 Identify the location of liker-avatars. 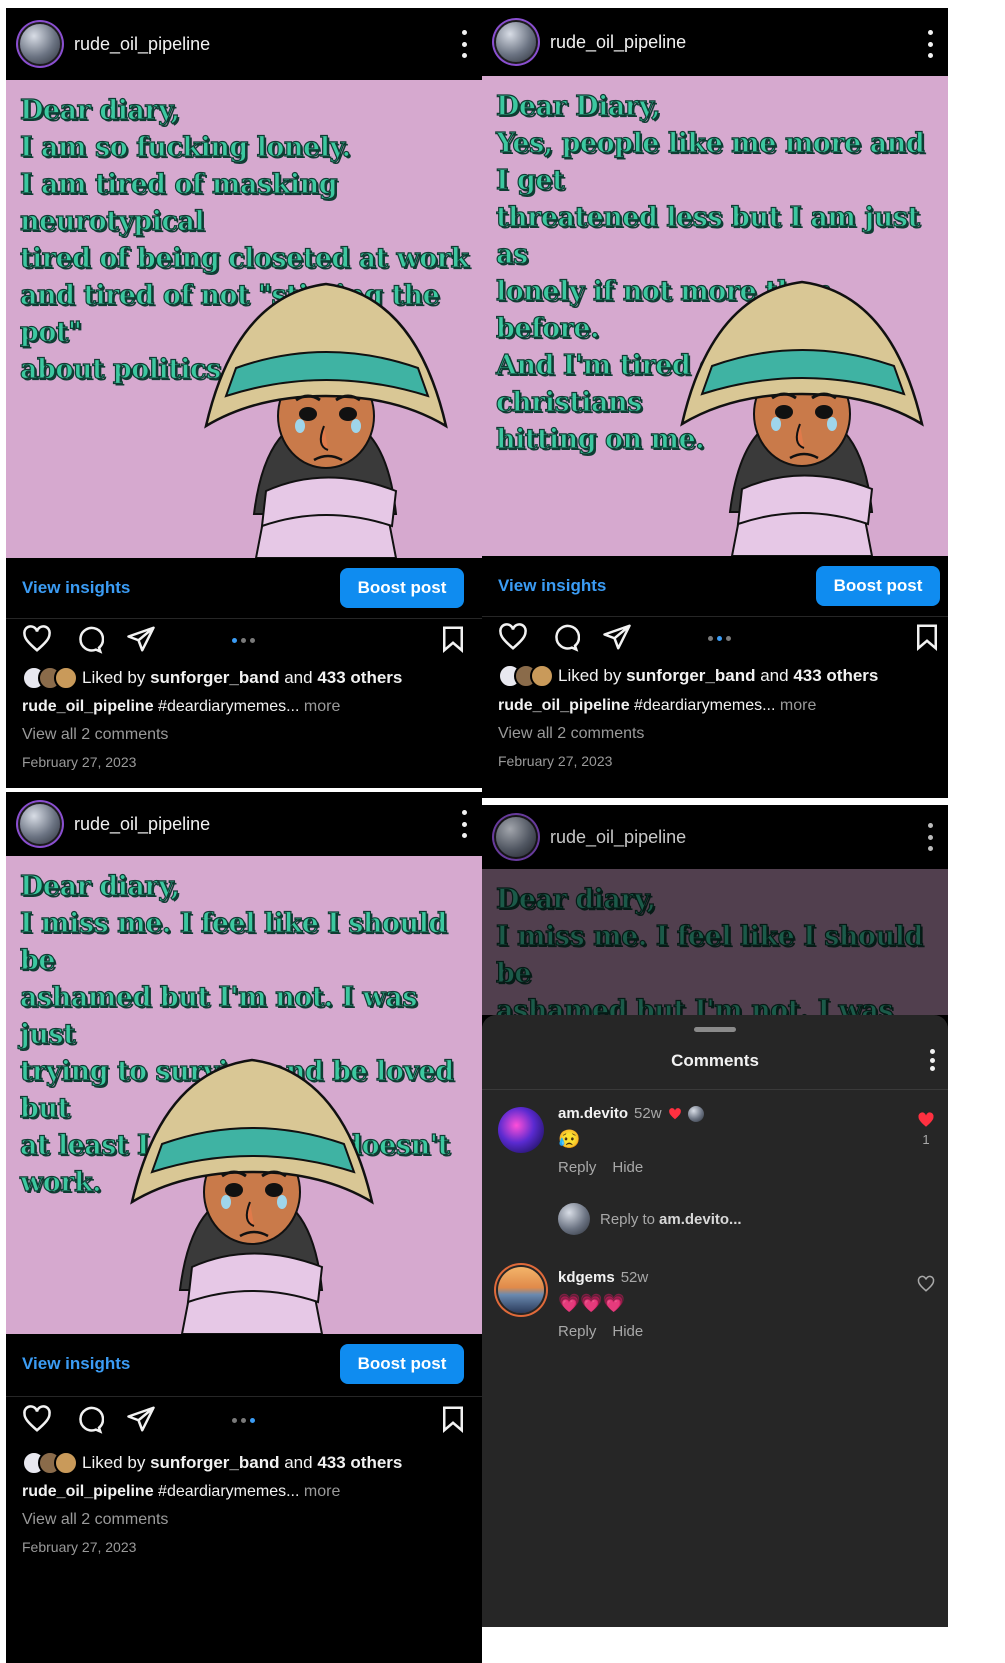
(50, 1463).